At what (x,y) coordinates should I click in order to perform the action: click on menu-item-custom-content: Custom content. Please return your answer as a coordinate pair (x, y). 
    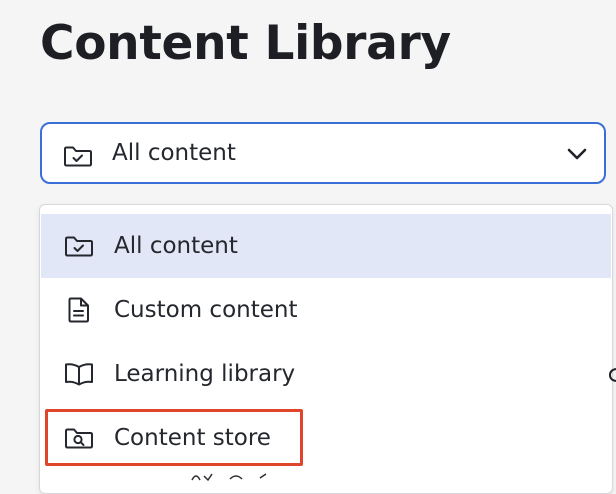
    Looking at the image, I should click on (326, 310).